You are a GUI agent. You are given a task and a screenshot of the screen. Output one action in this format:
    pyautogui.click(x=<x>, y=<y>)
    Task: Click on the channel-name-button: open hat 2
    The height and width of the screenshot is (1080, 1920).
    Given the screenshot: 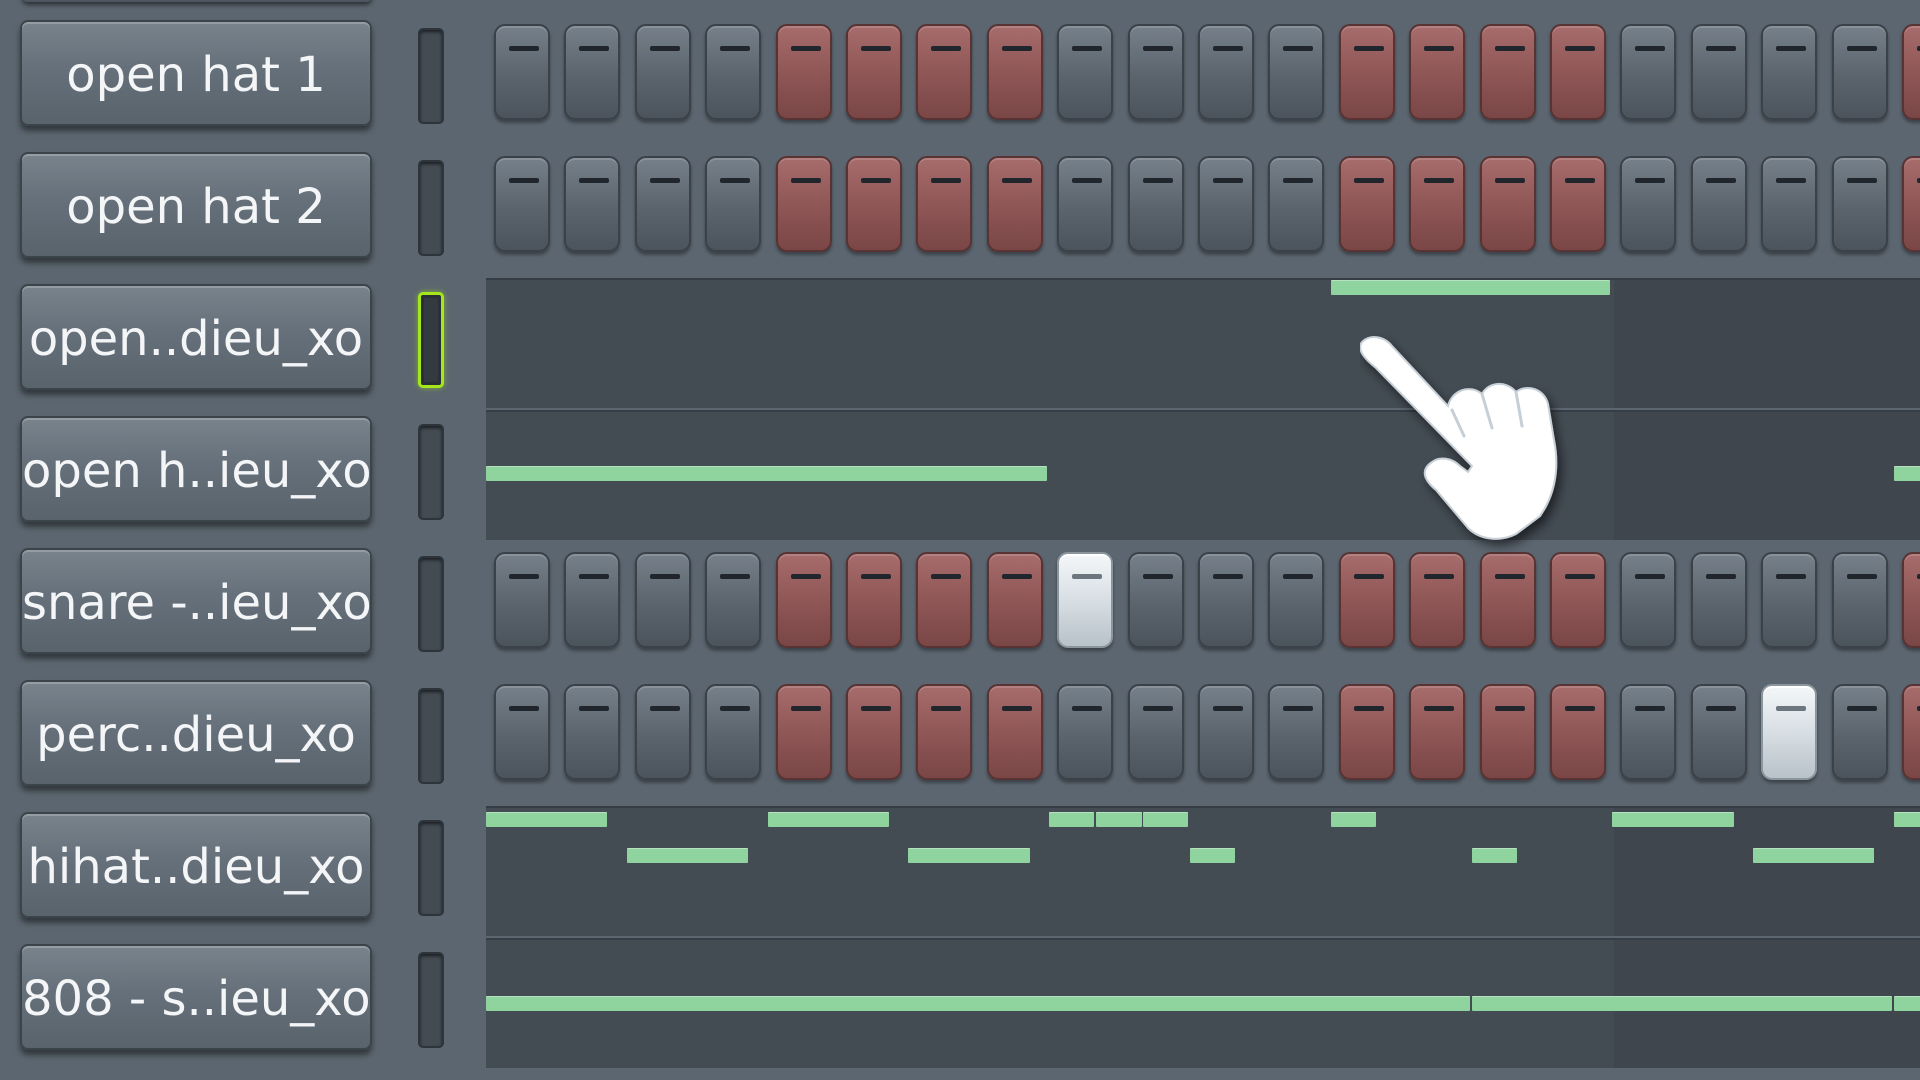 What is the action you would take?
    pyautogui.click(x=196, y=205)
    